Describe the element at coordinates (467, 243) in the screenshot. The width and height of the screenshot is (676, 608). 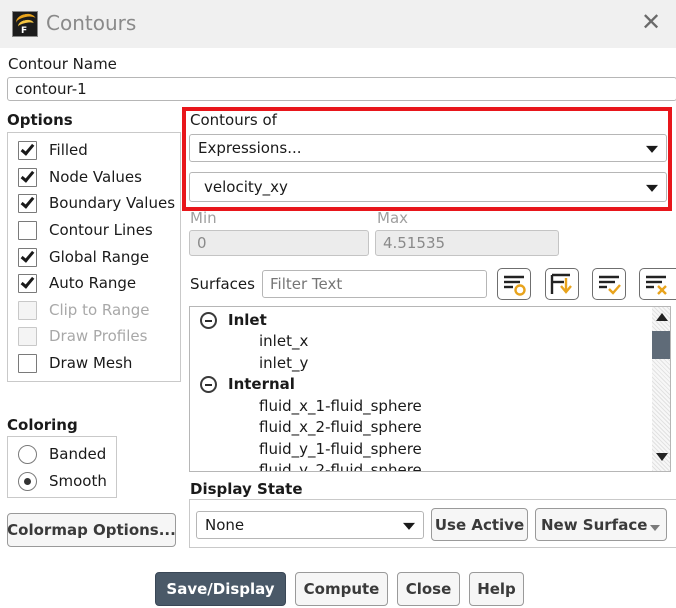
I see `max-input: 4.51535` at that location.